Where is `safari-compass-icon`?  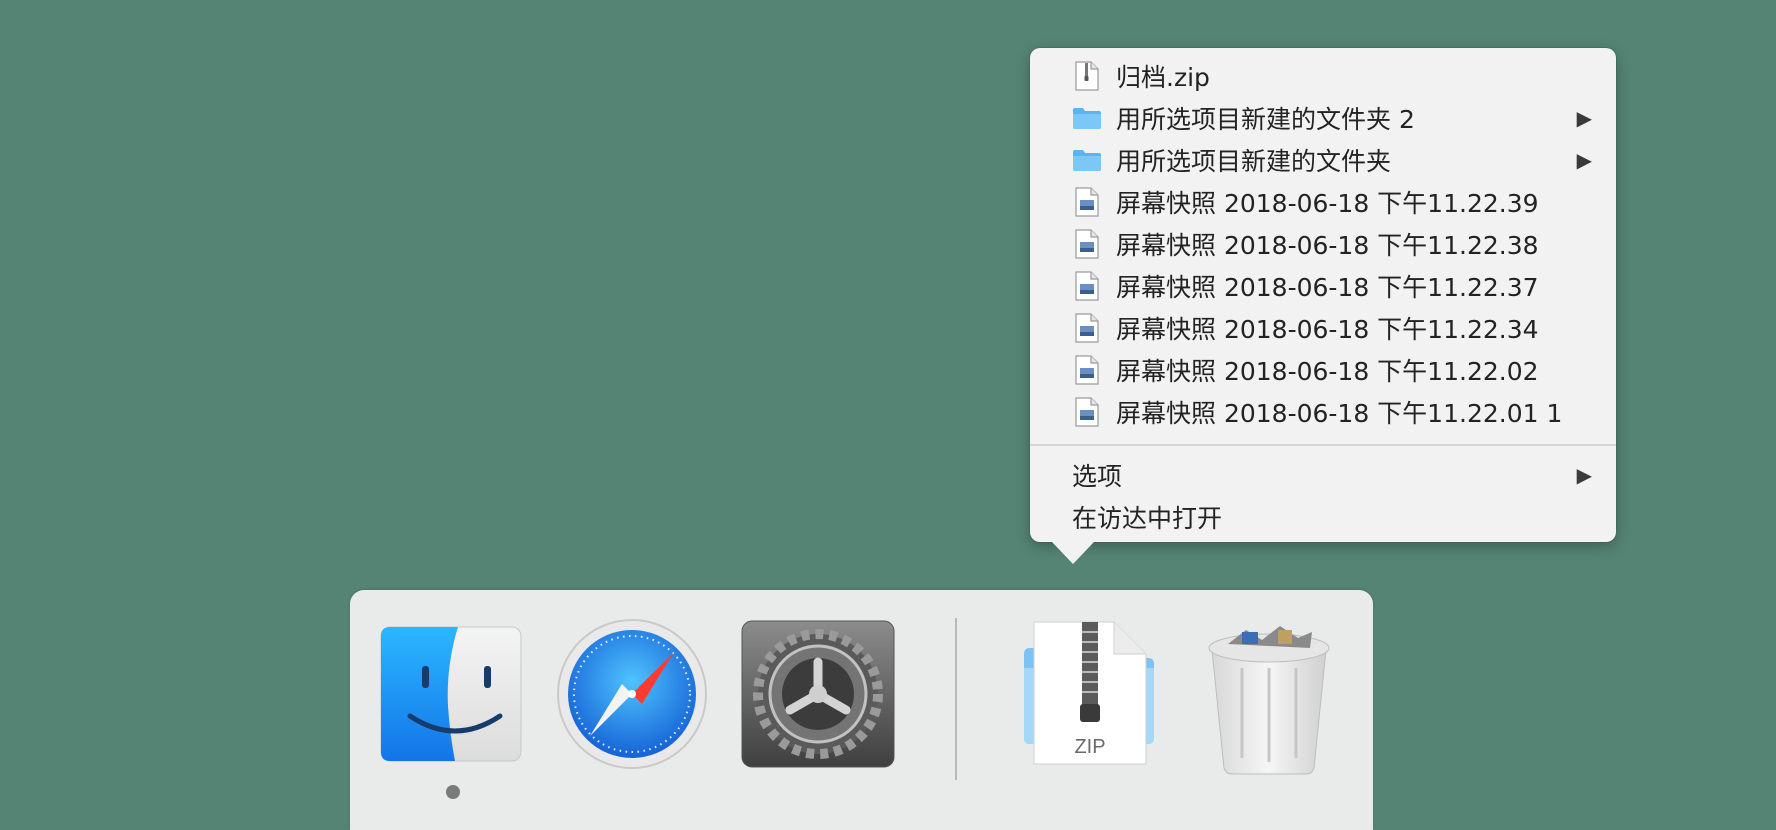
safari-compass-icon is located at coordinates (632, 694).